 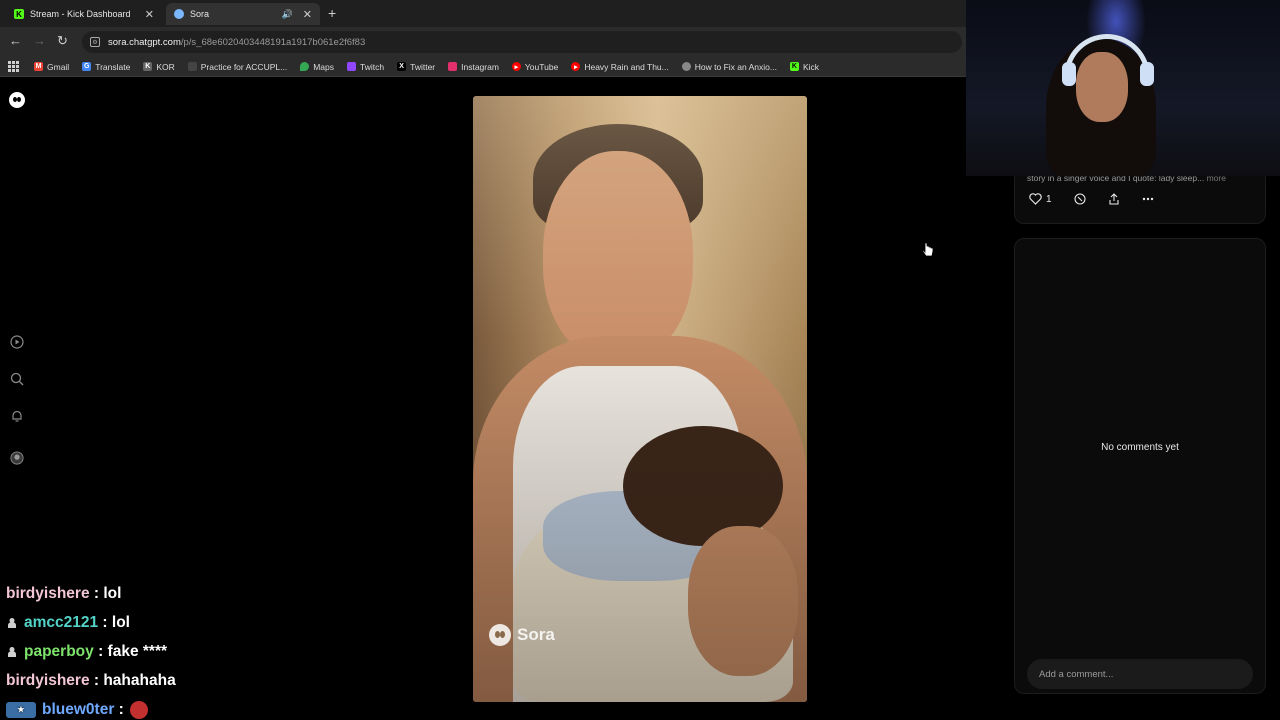 What do you see at coordinates (62, 41) in the screenshot?
I see `reload-icon: ↻` at bounding box center [62, 41].